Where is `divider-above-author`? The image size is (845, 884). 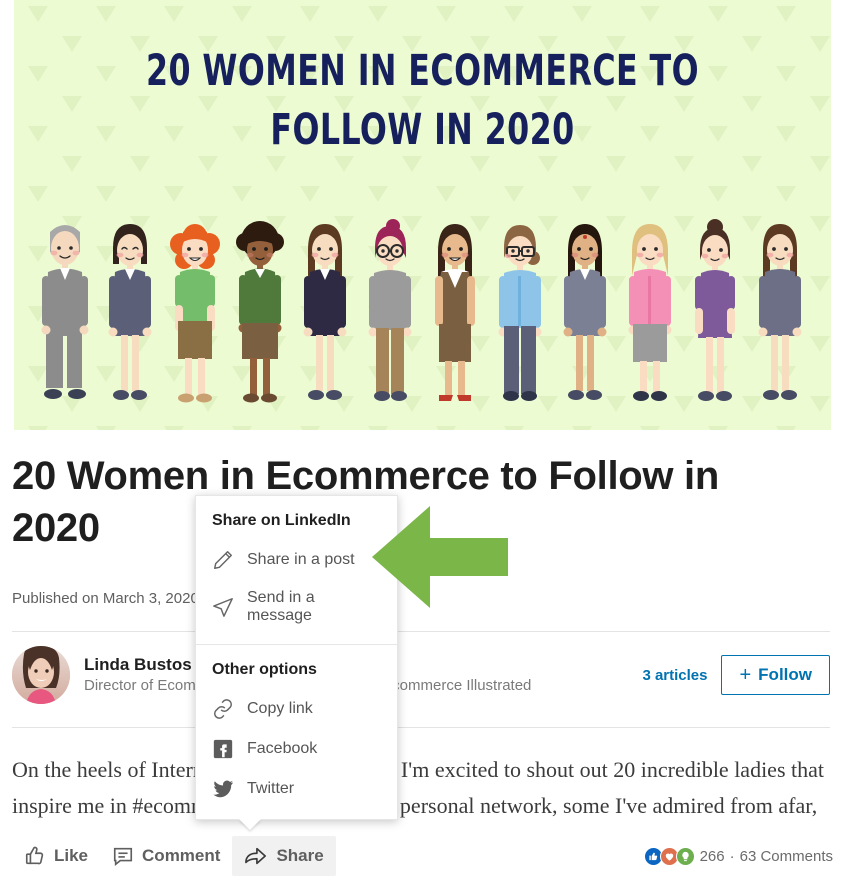 divider-above-author is located at coordinates (421, 631).